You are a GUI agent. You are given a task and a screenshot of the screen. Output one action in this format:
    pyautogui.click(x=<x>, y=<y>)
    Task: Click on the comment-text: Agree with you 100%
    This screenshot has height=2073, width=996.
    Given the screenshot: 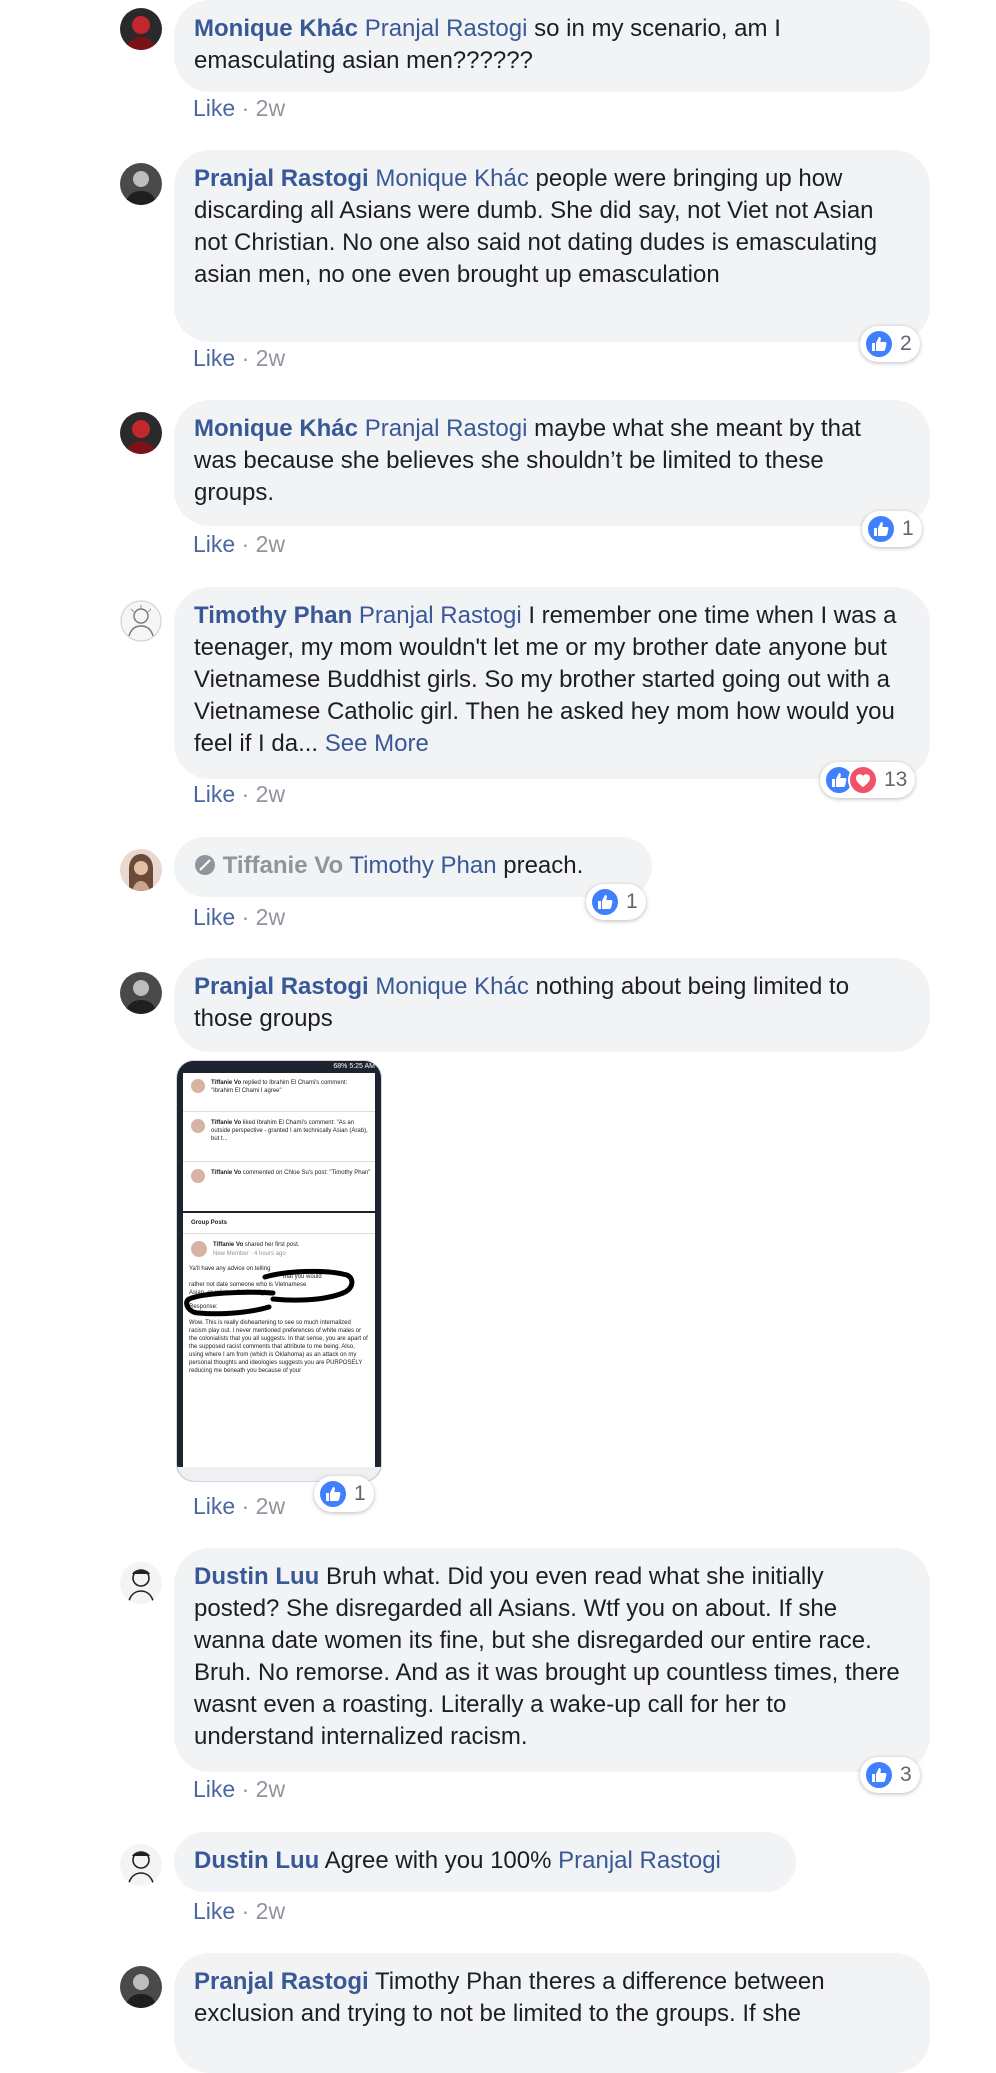 What is the action you would take?
    pyautogui.click(x=439, y=1860)
    